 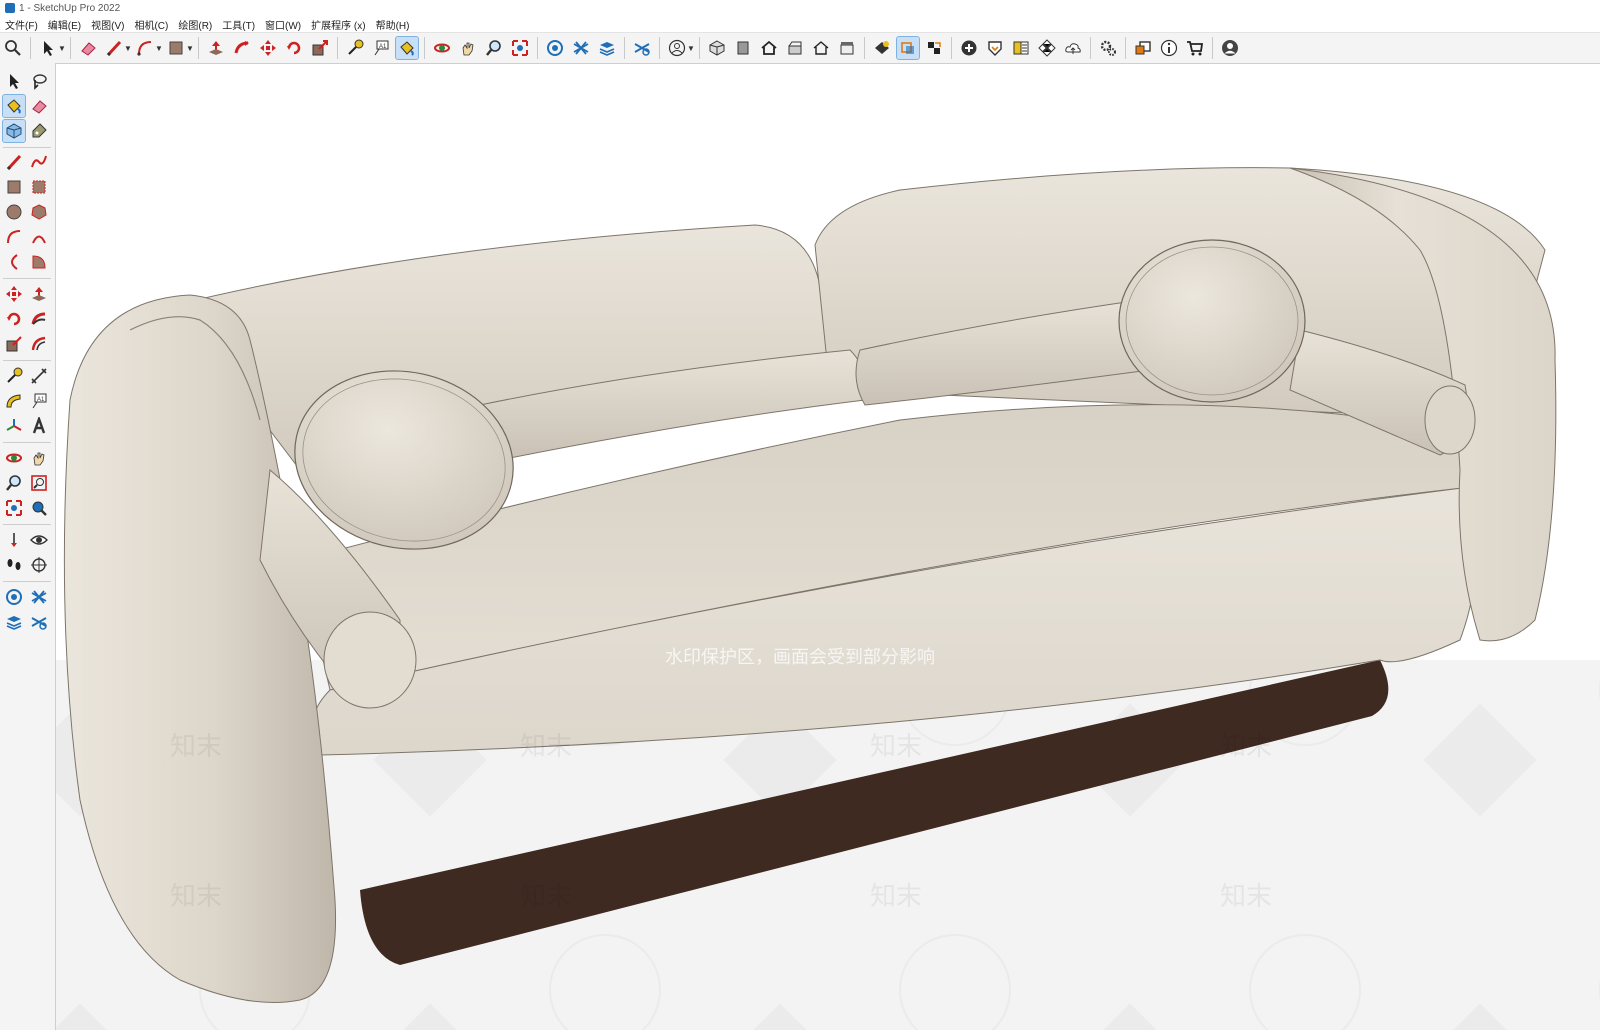 What do you see at coordinates (176, 48) in the screenshot?
I see `rectangle-icon` at bounding box center [176, 48].